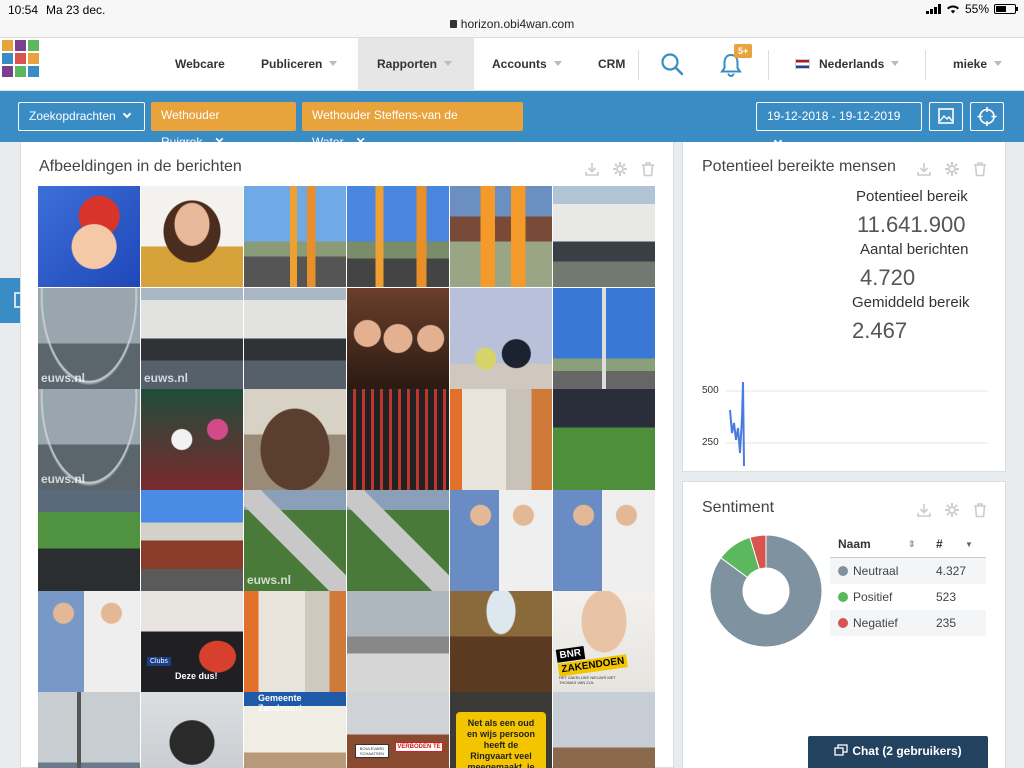 Image resolution: width=1024 pixels, height=768 pixels. I want to click on nav-webcare: Webcare, so click(200, 64).